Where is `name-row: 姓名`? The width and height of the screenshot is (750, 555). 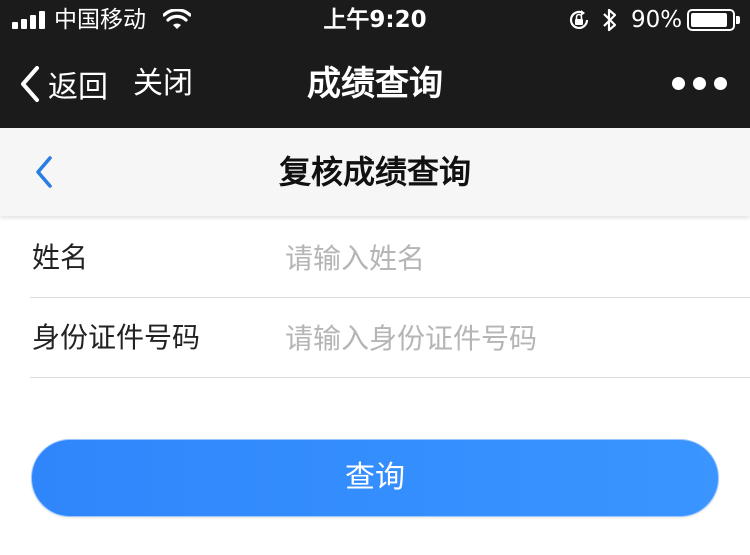
name-row: 姓名 is located at coordinates (390, 258).